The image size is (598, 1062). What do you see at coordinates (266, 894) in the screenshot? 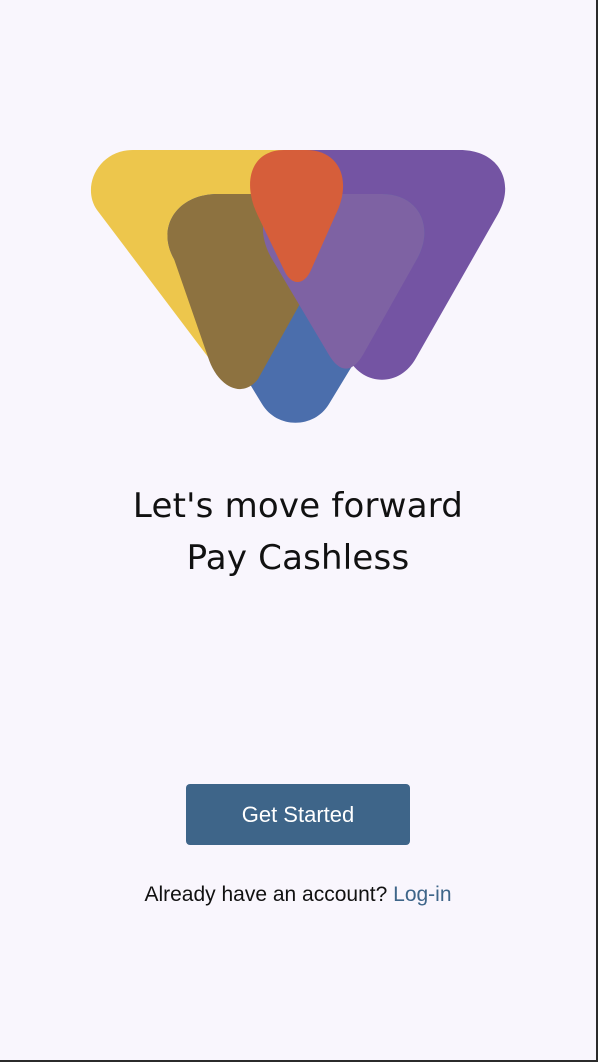
I see `account-prompt-text: Already have an account?` at bounding box center [266, 894].